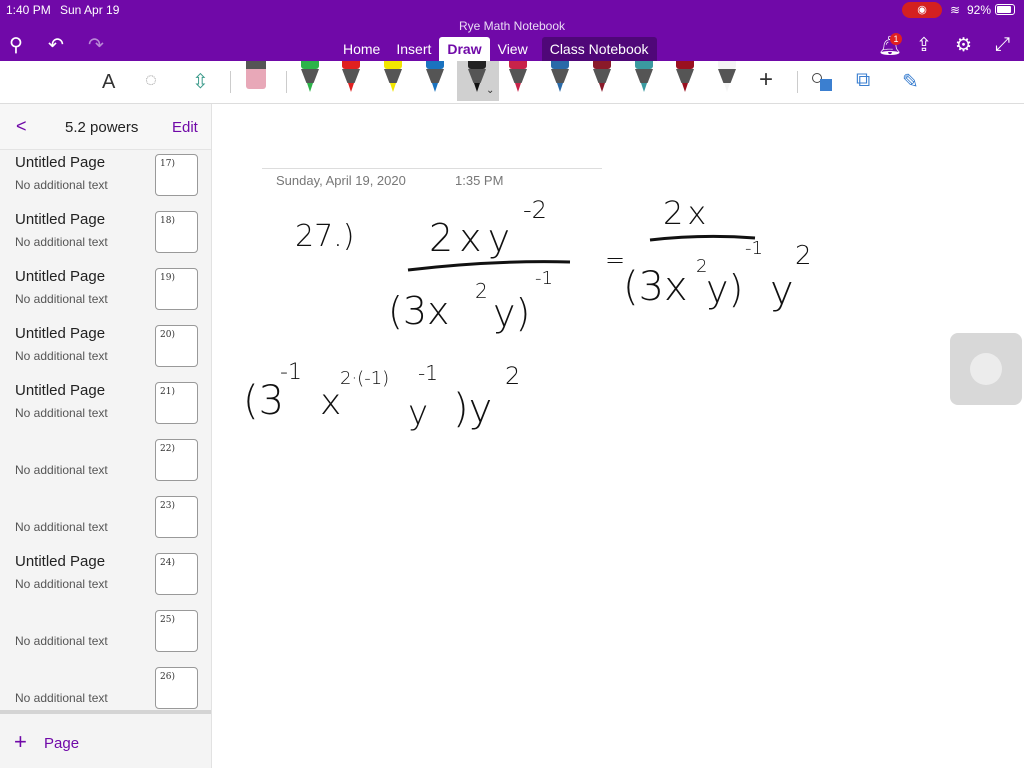  Describe the element at coordinates (105, 239) in the screenshot. I see `page-list-item: Untitled Page No additional text 18)` at that location.